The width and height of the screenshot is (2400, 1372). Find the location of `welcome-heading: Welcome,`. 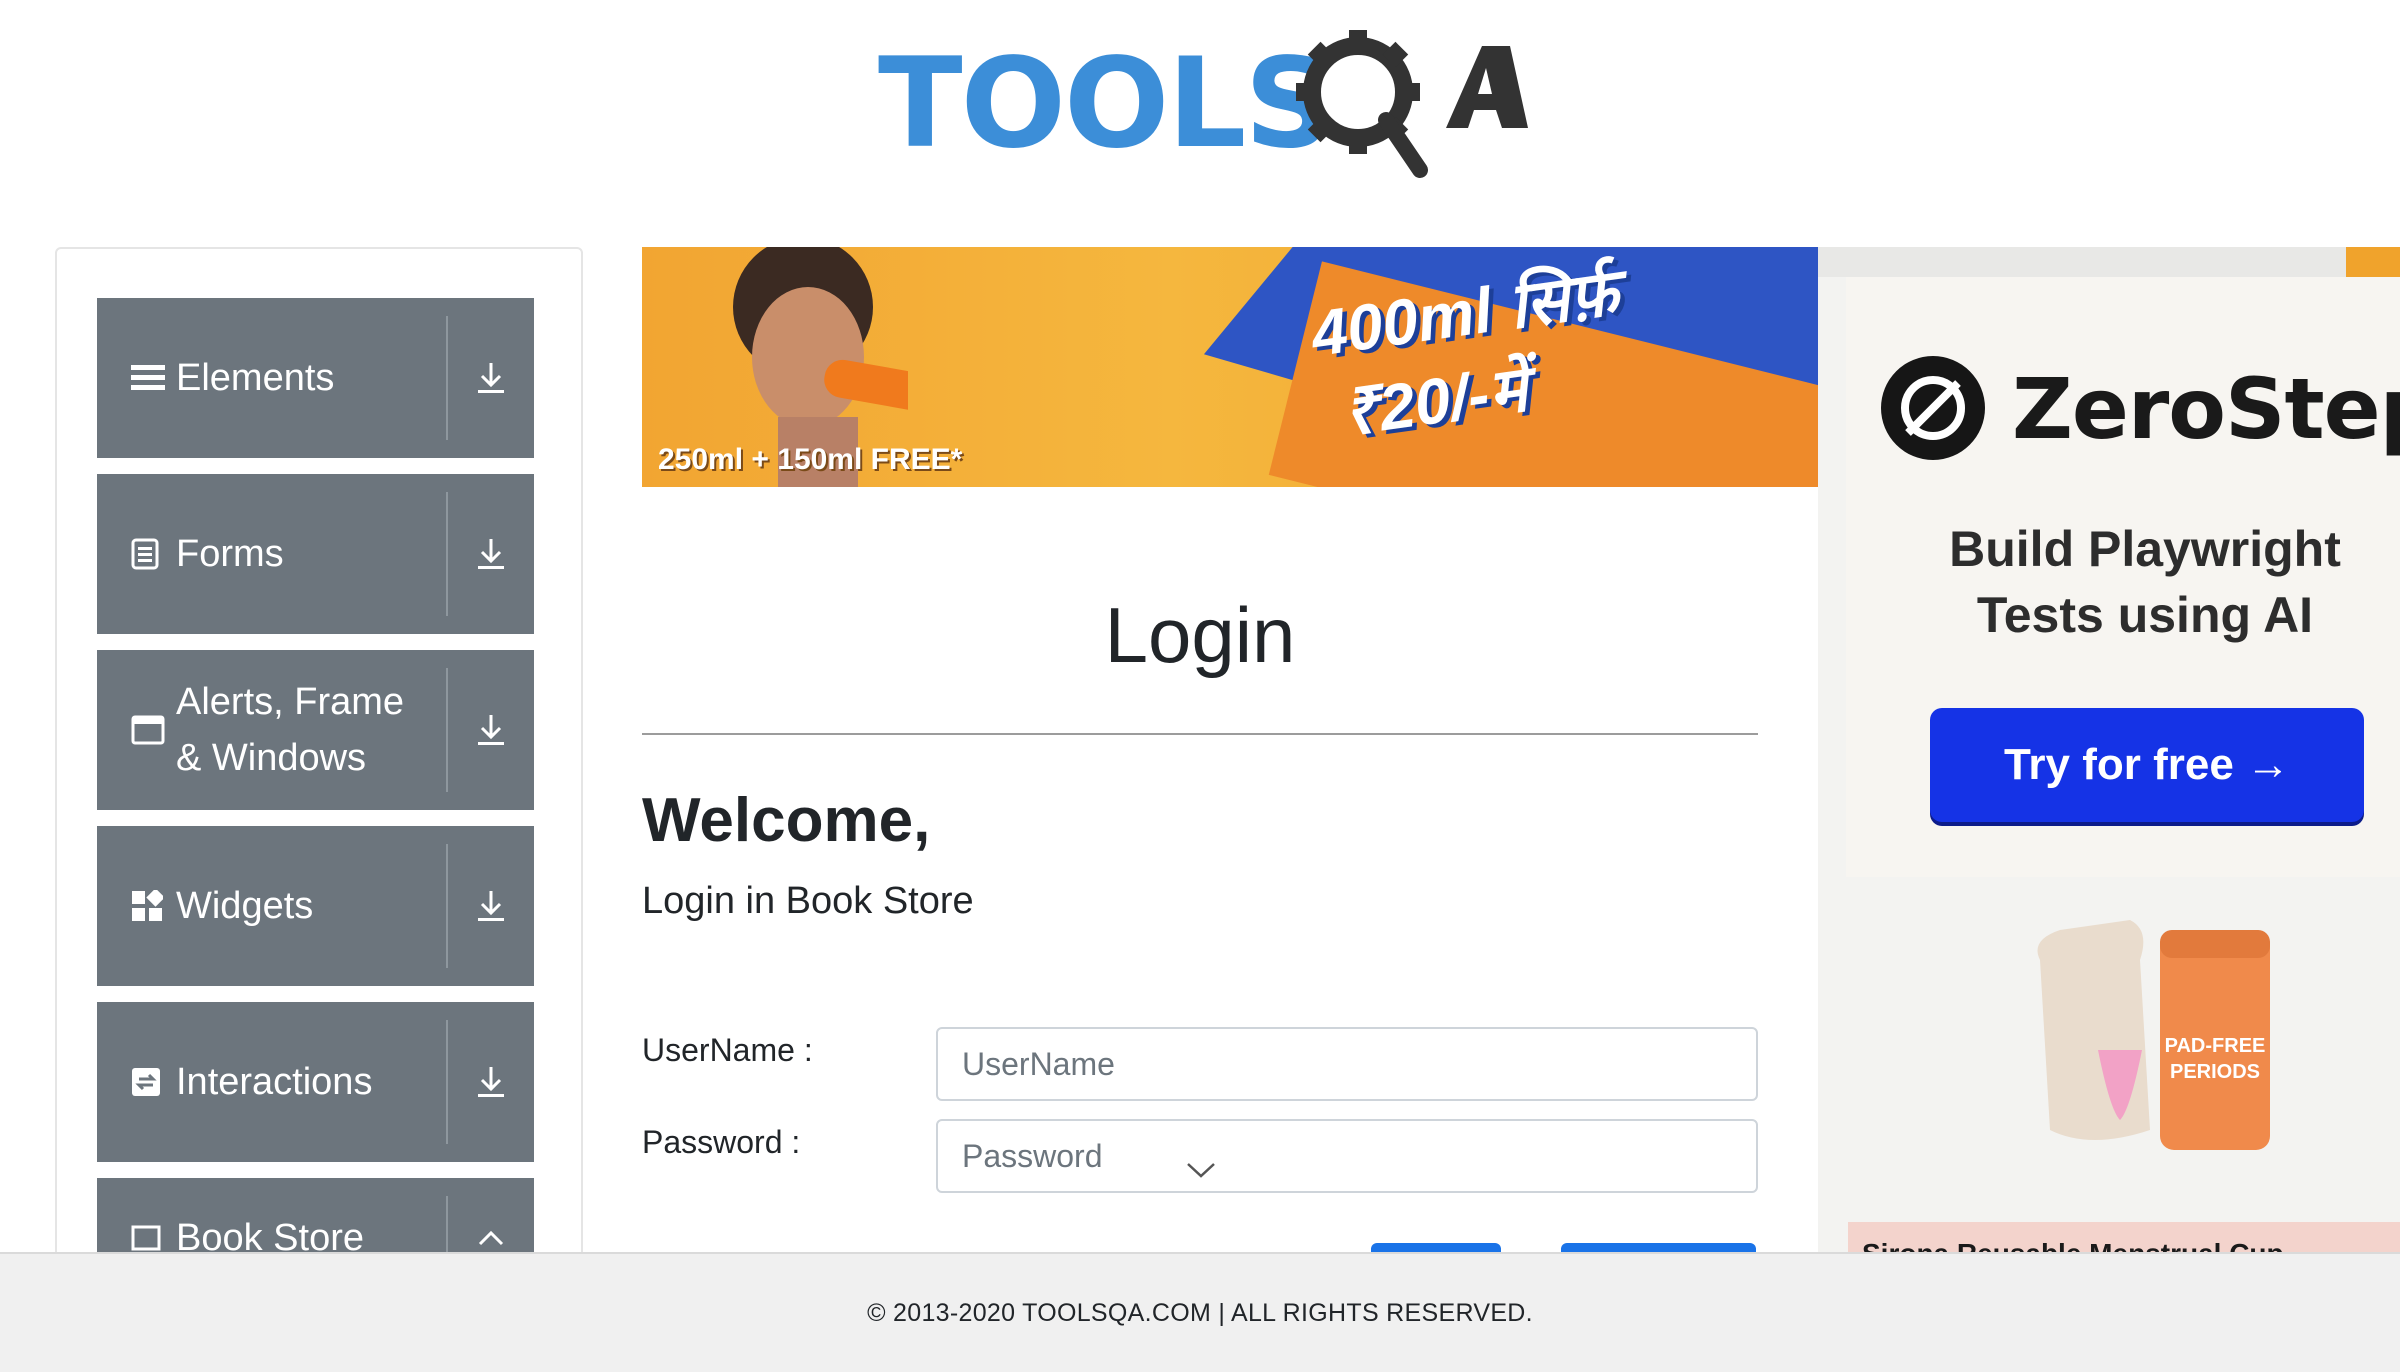

welcome-heading: Welcome, is located at coordinates (786, 820).